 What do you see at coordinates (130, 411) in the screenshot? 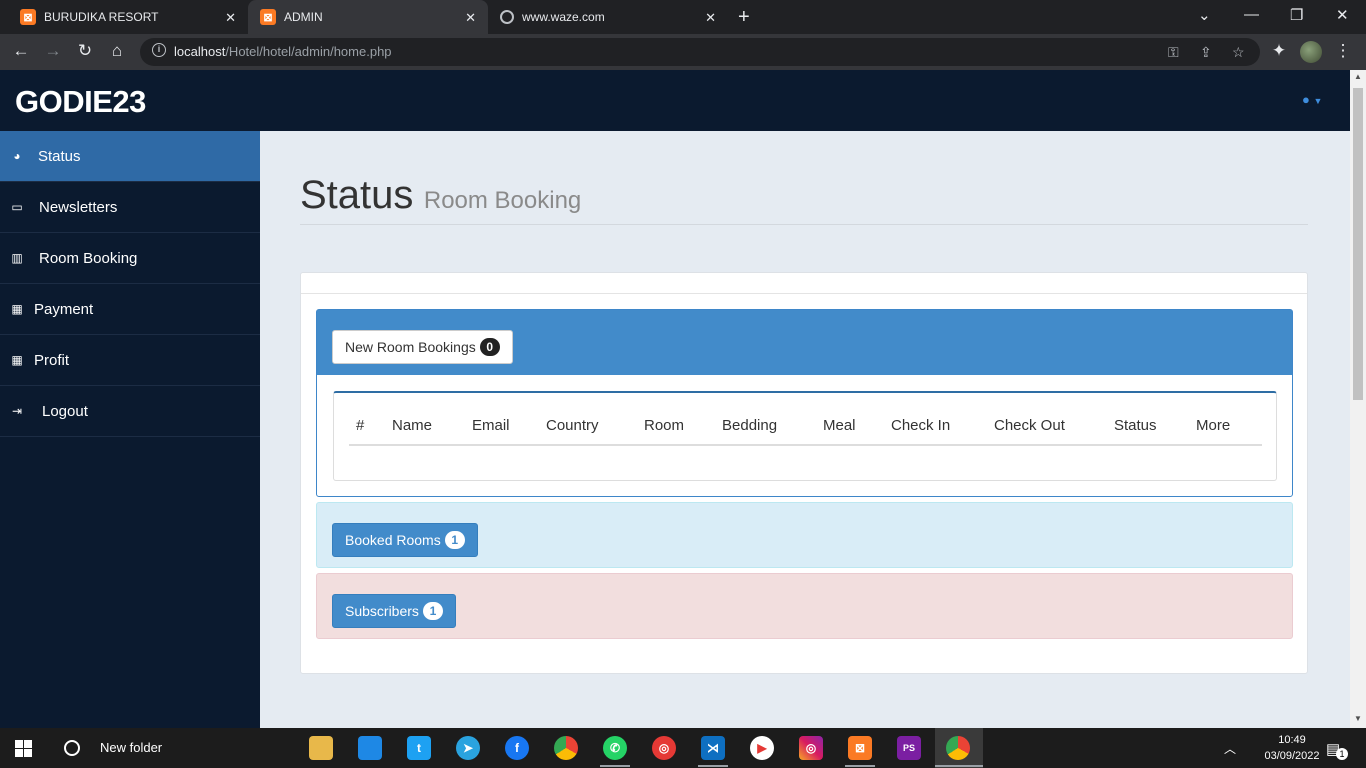
I see `sidebar-item-logout: ⇥ Logout` at bounding box center [130, 411].